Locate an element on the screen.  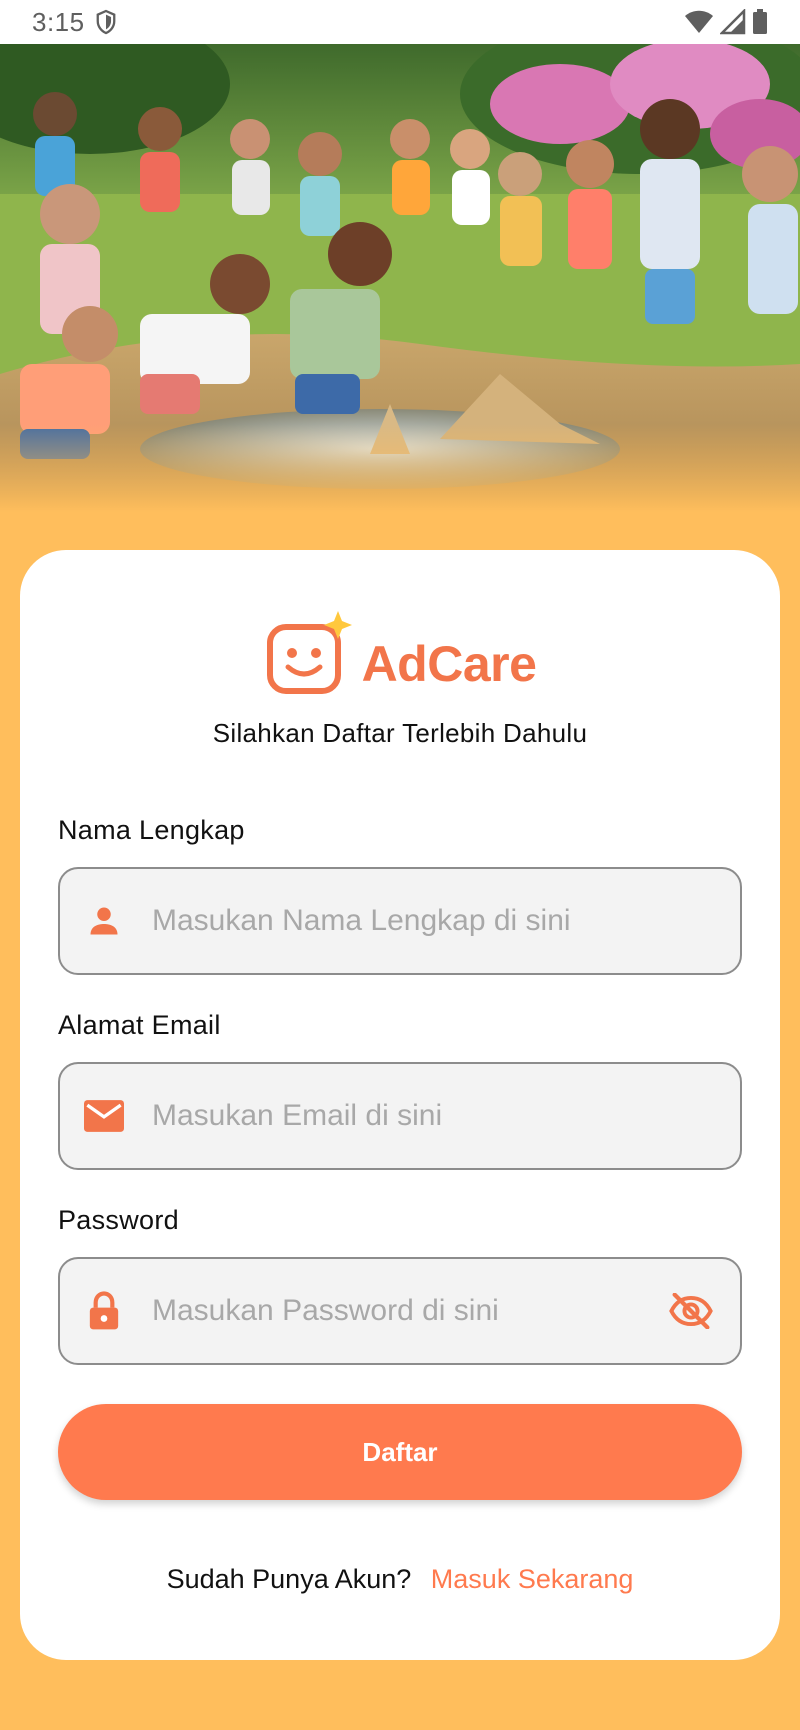
brand-logo: AdCare is located at coordinates (400, 653).